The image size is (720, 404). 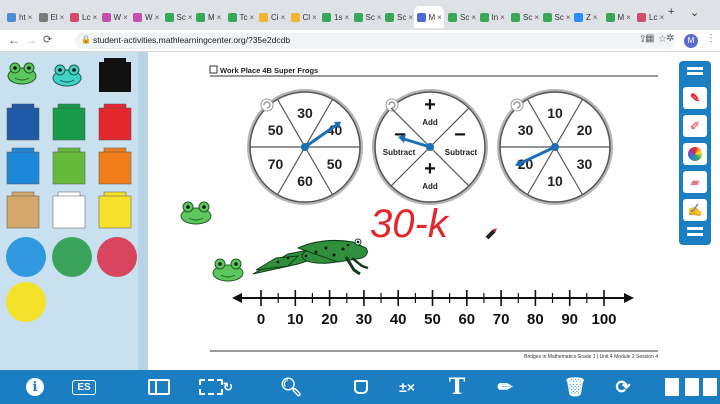 I want to click on palette-scrollbar, so click(x=143, y=211).